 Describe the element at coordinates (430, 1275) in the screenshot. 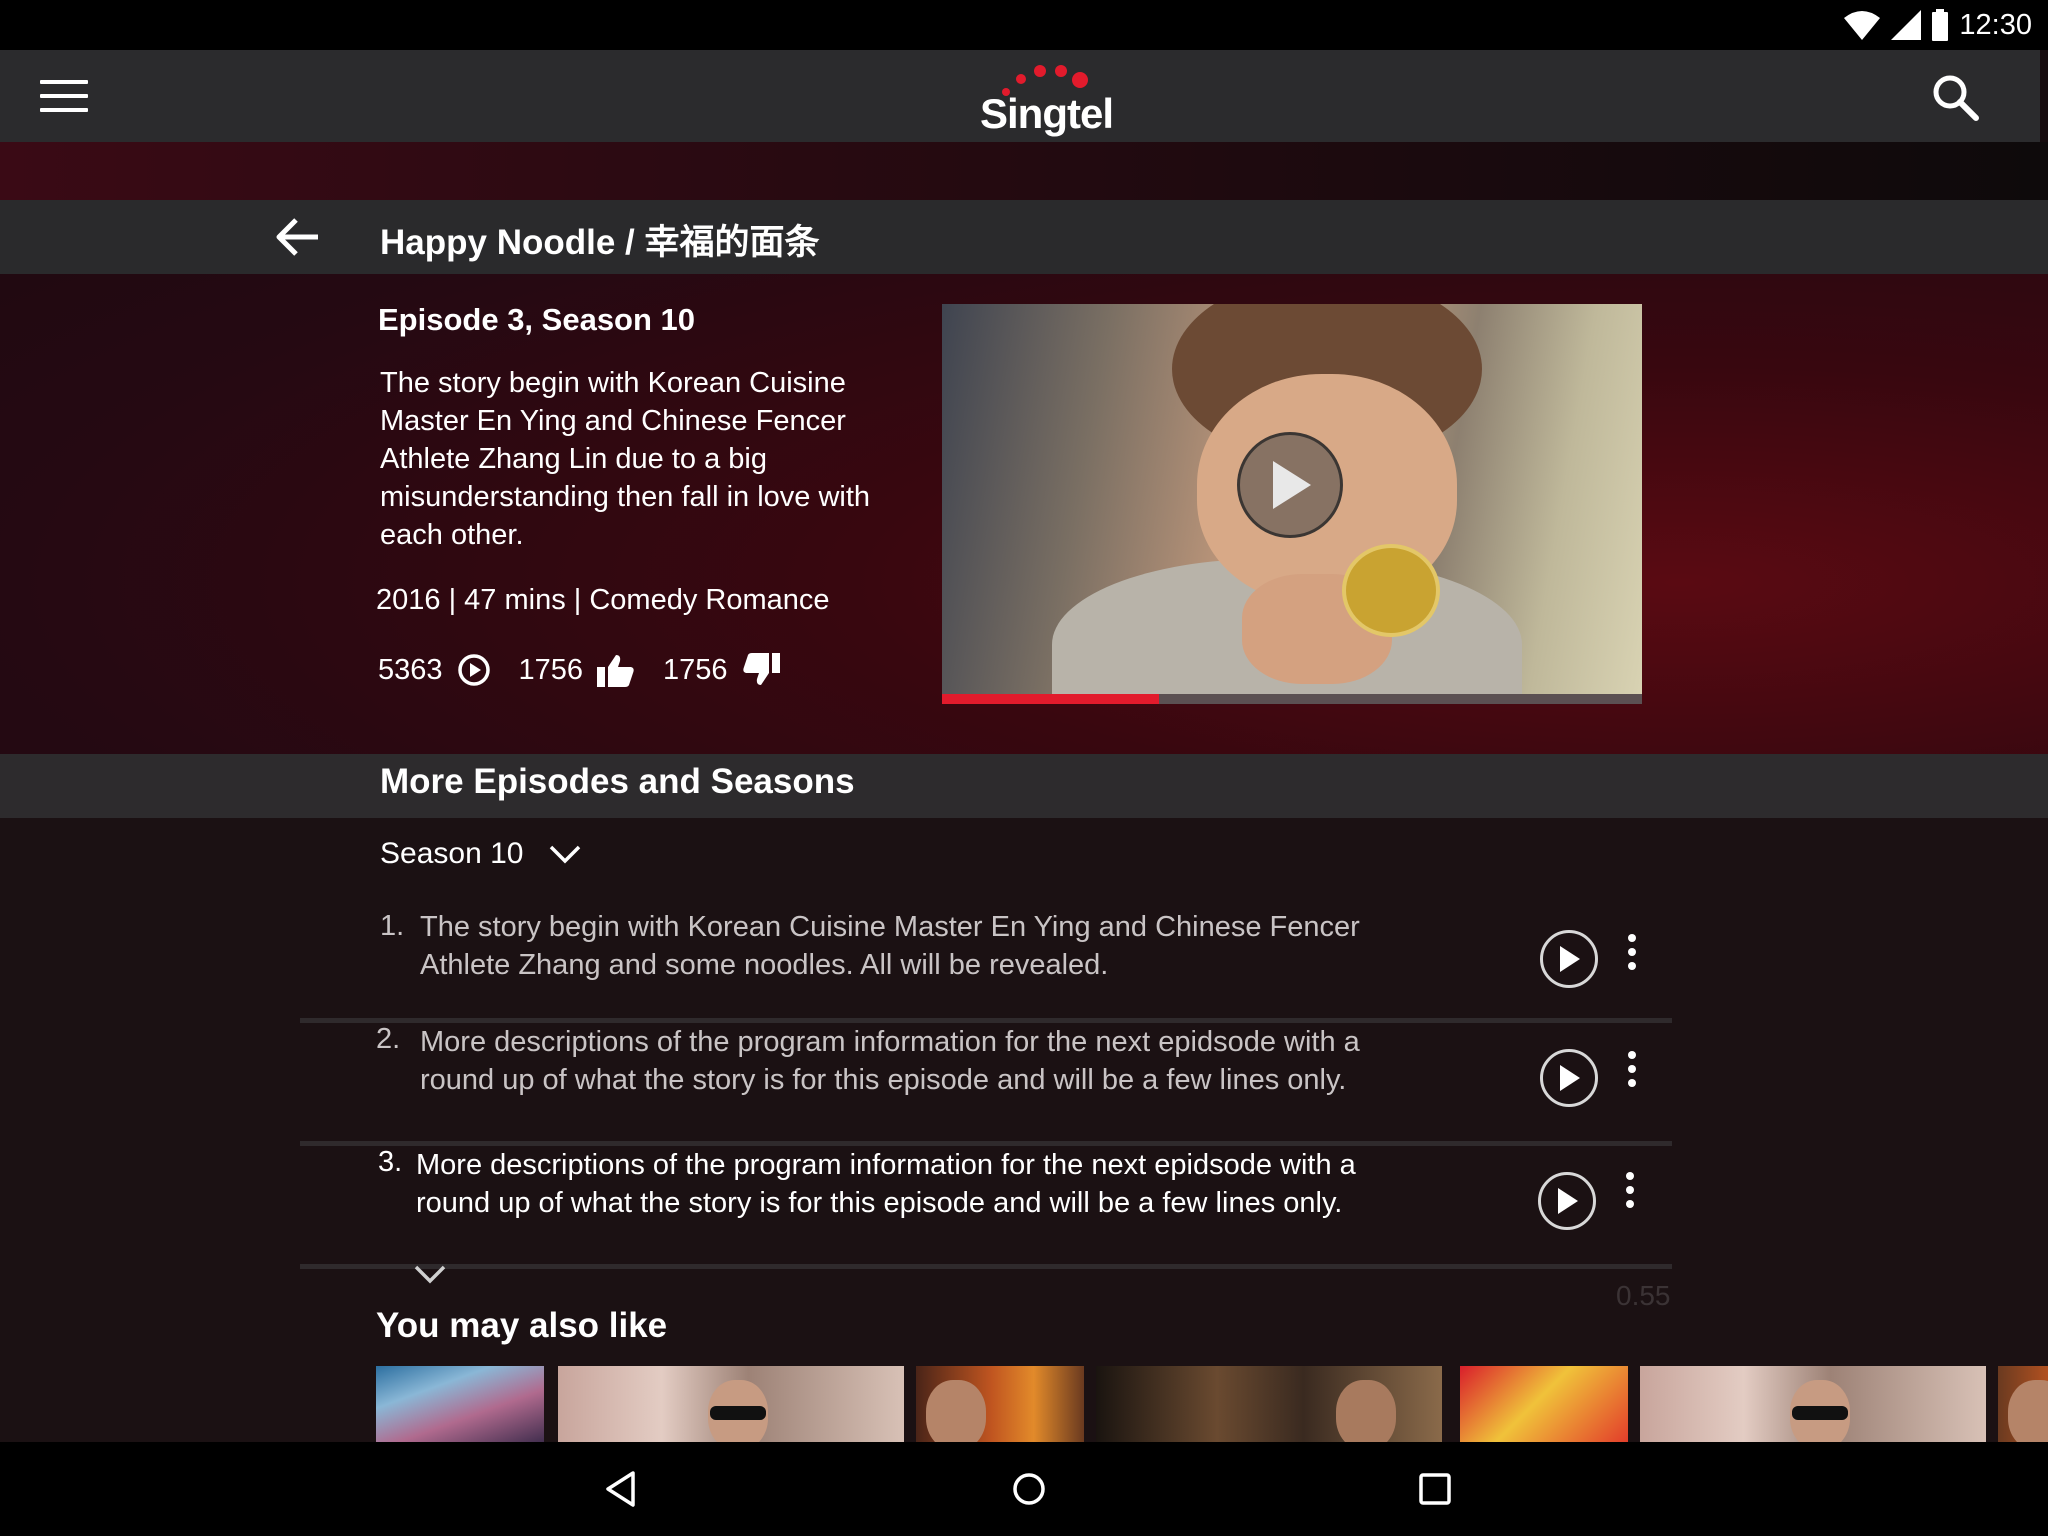

I see `show-more-chevron-icon` at that location.